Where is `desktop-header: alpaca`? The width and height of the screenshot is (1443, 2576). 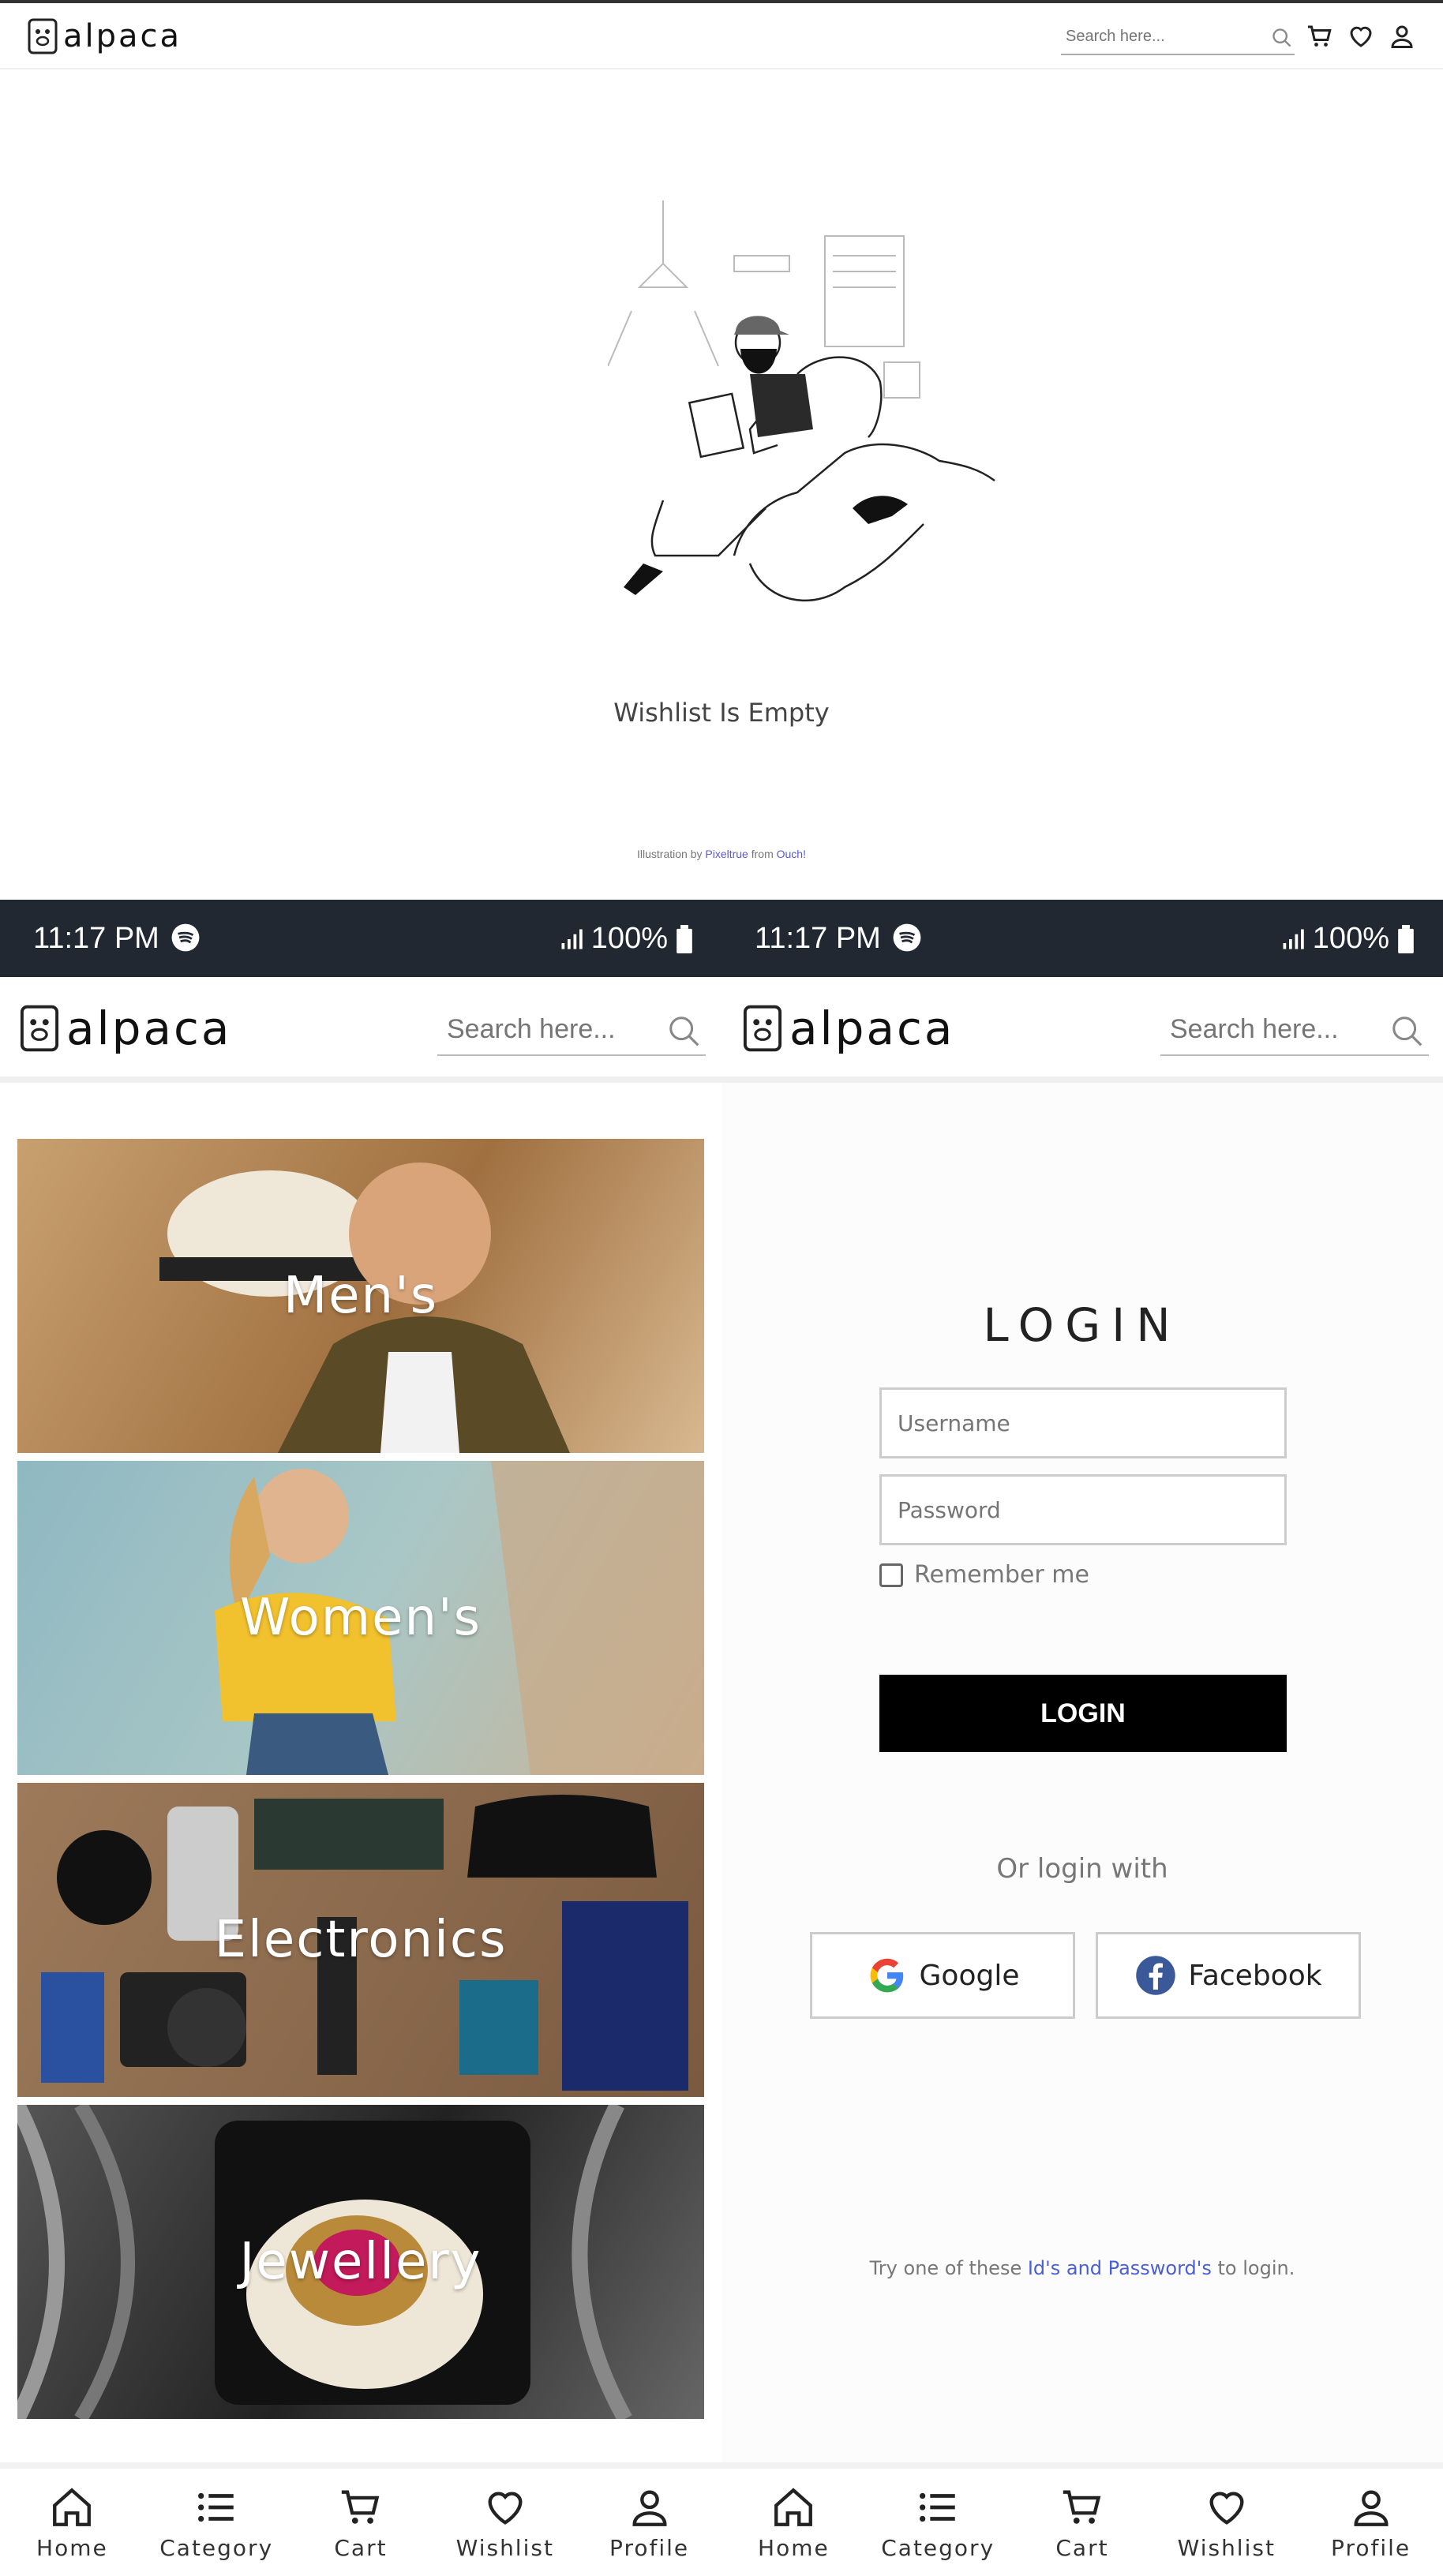 desktop-header: alpaca is located at coordinates (721, 37).